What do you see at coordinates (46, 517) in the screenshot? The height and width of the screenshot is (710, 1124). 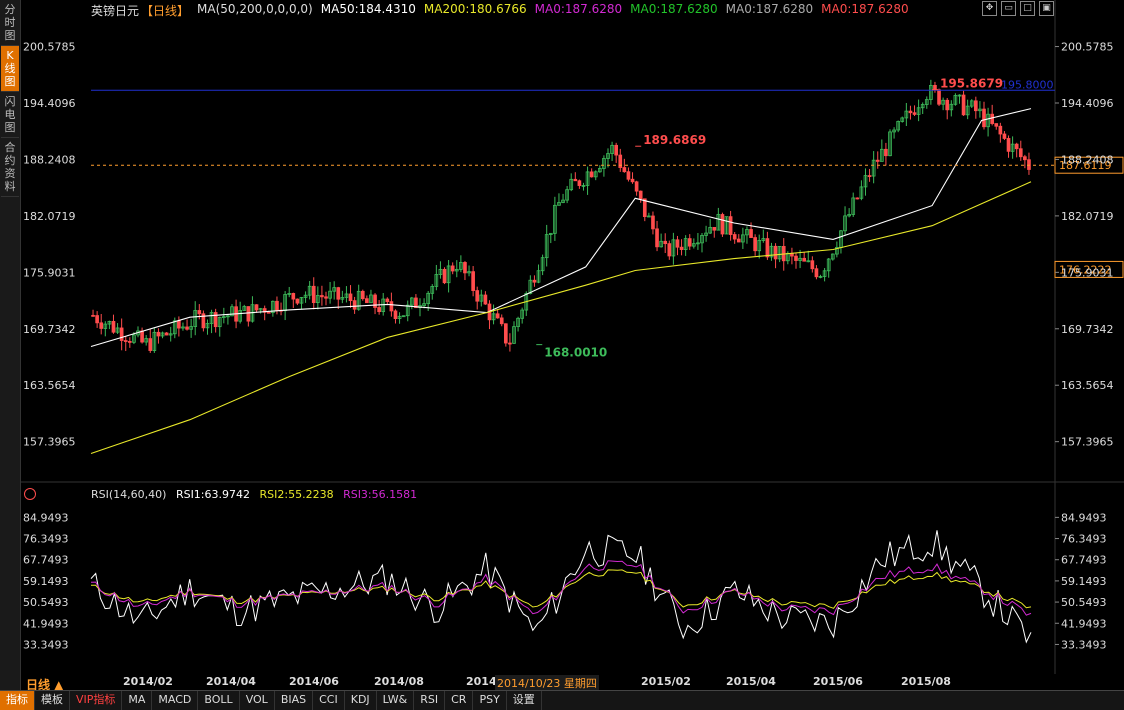 I see `rsi-tick-label-left: 84.9493` at bounding box center [46, 517].